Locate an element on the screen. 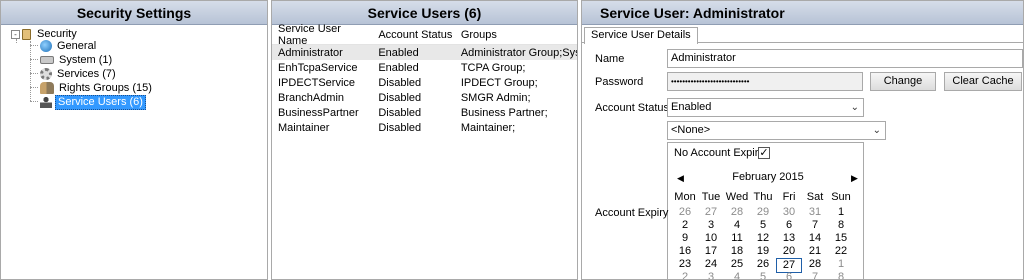 This screenshot has width=1024, height=280. calendar-dow: Mon is located at coordinates (685, 197).